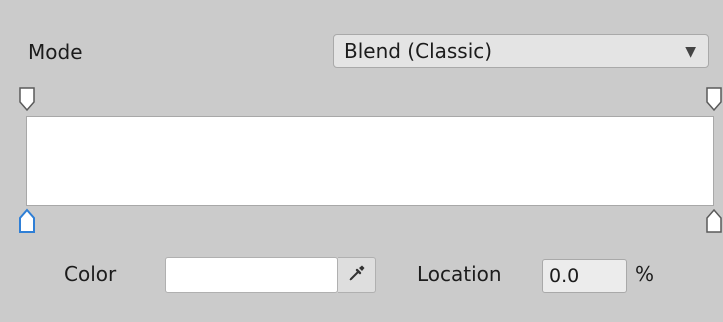  I want to click on location-input, so click(584, 276).